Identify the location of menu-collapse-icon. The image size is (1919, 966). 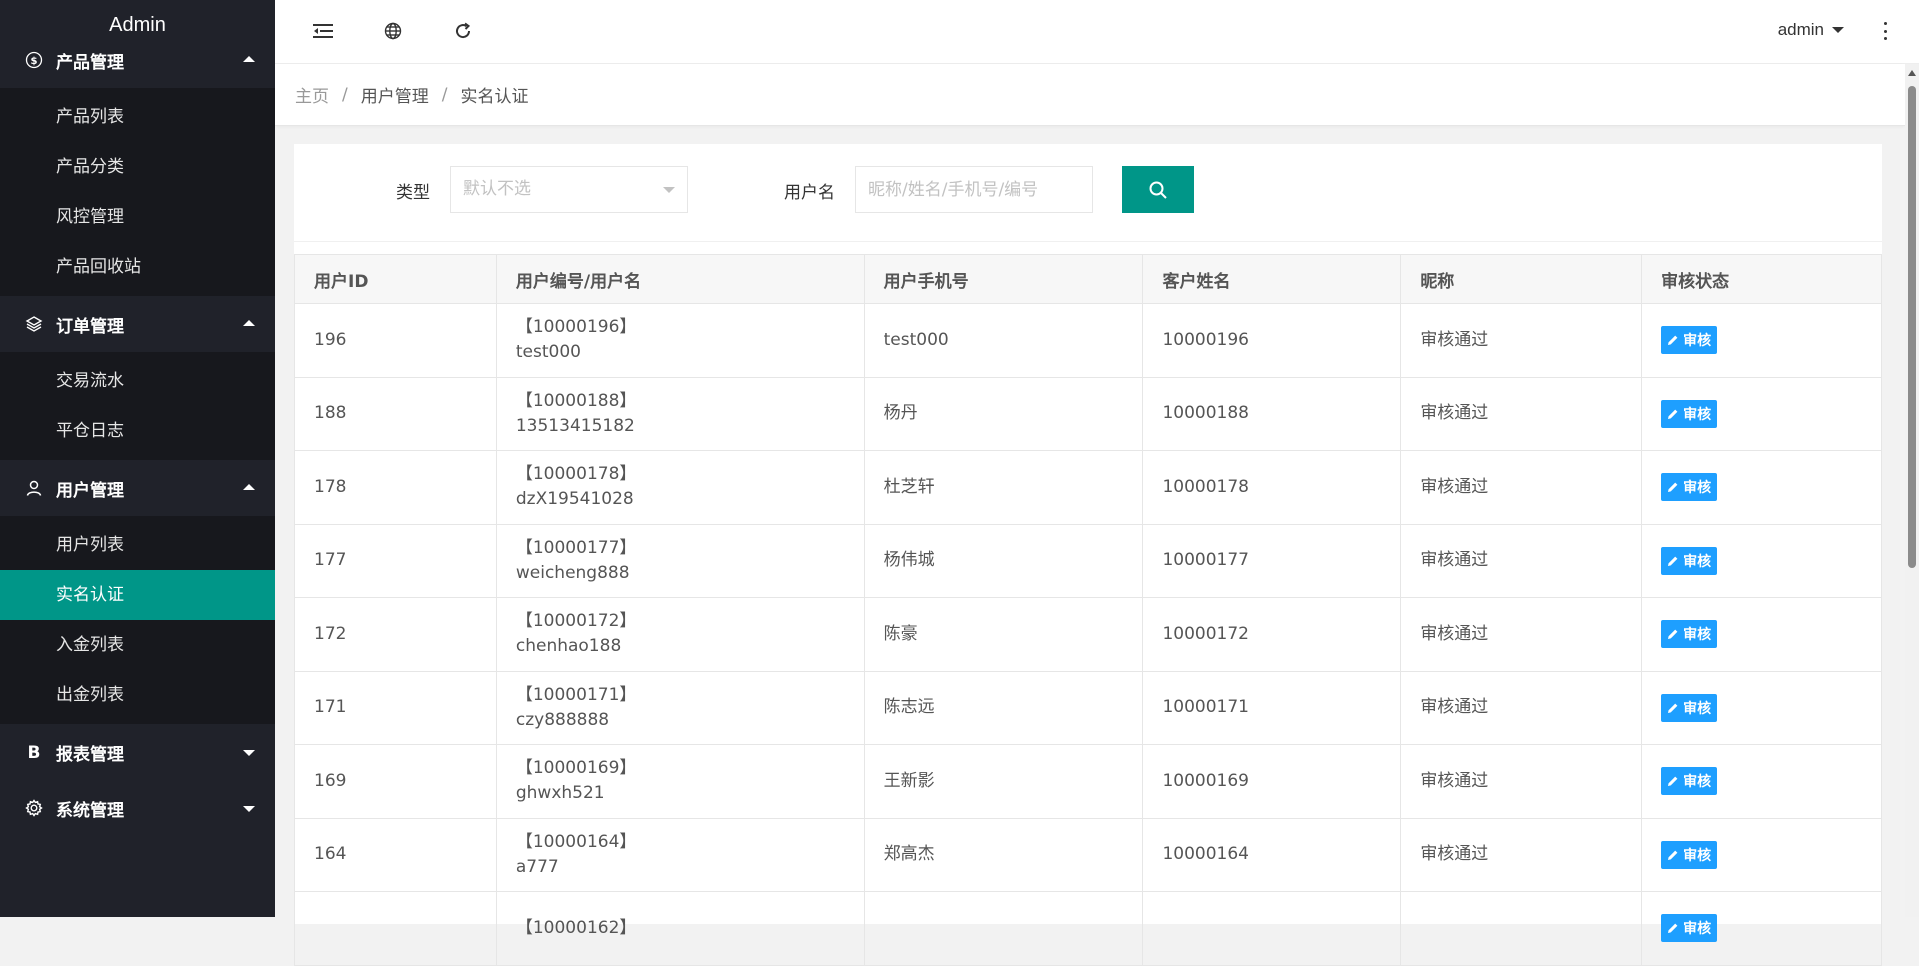
(323, 31).